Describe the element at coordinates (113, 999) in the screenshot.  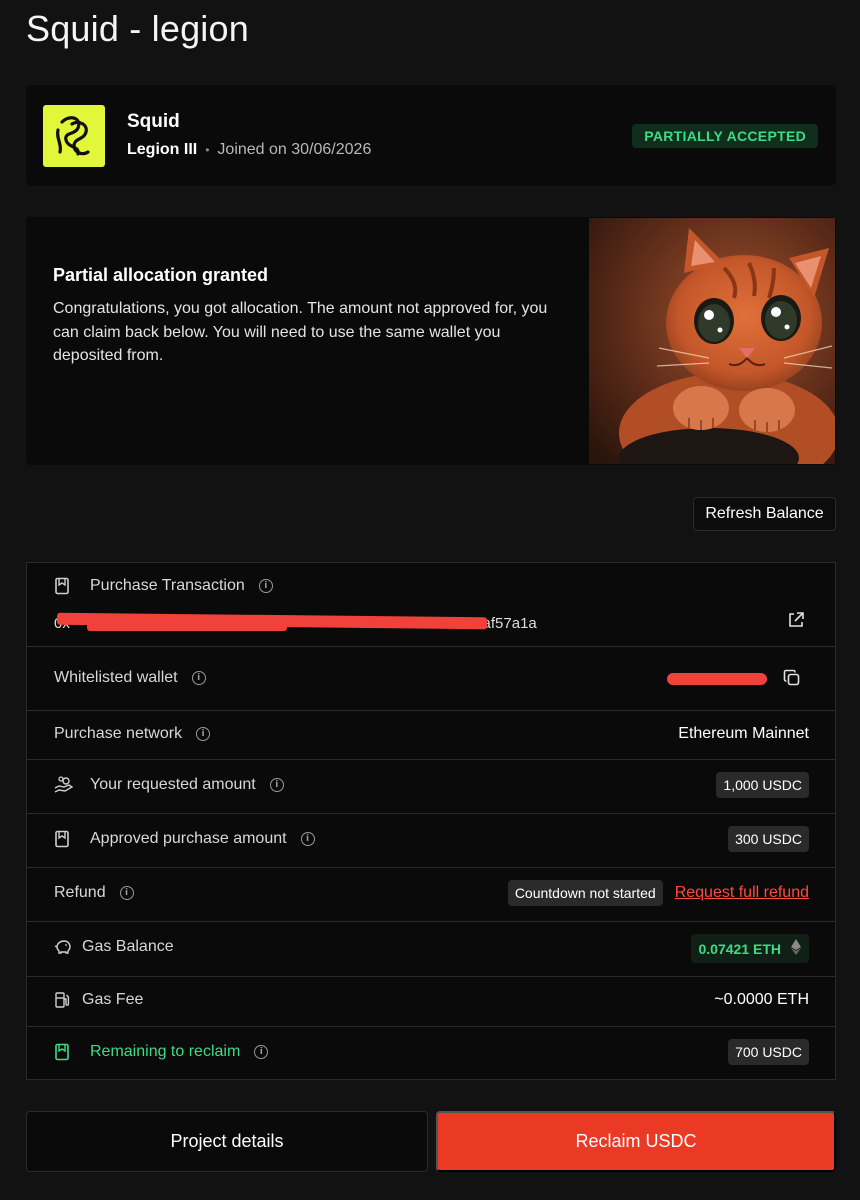
I see `gas-fee-label: Gas Fee` at that location.